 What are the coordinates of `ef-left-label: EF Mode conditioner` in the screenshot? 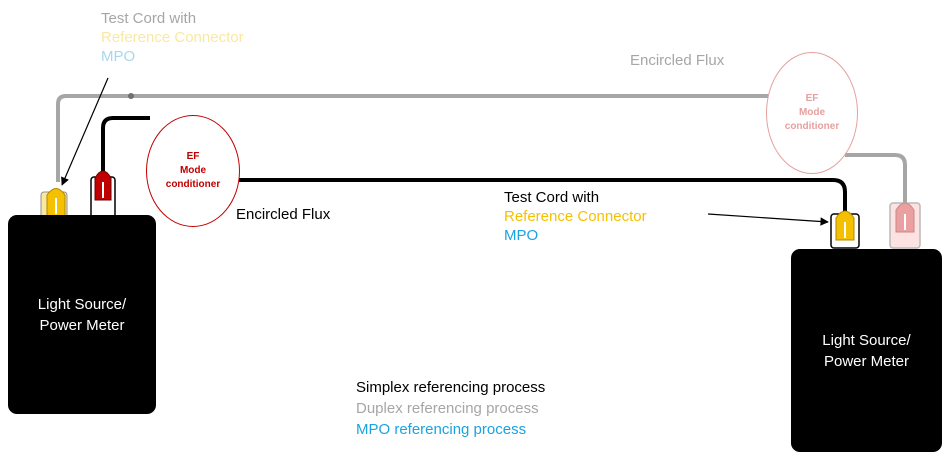 It's located at (193, 170).